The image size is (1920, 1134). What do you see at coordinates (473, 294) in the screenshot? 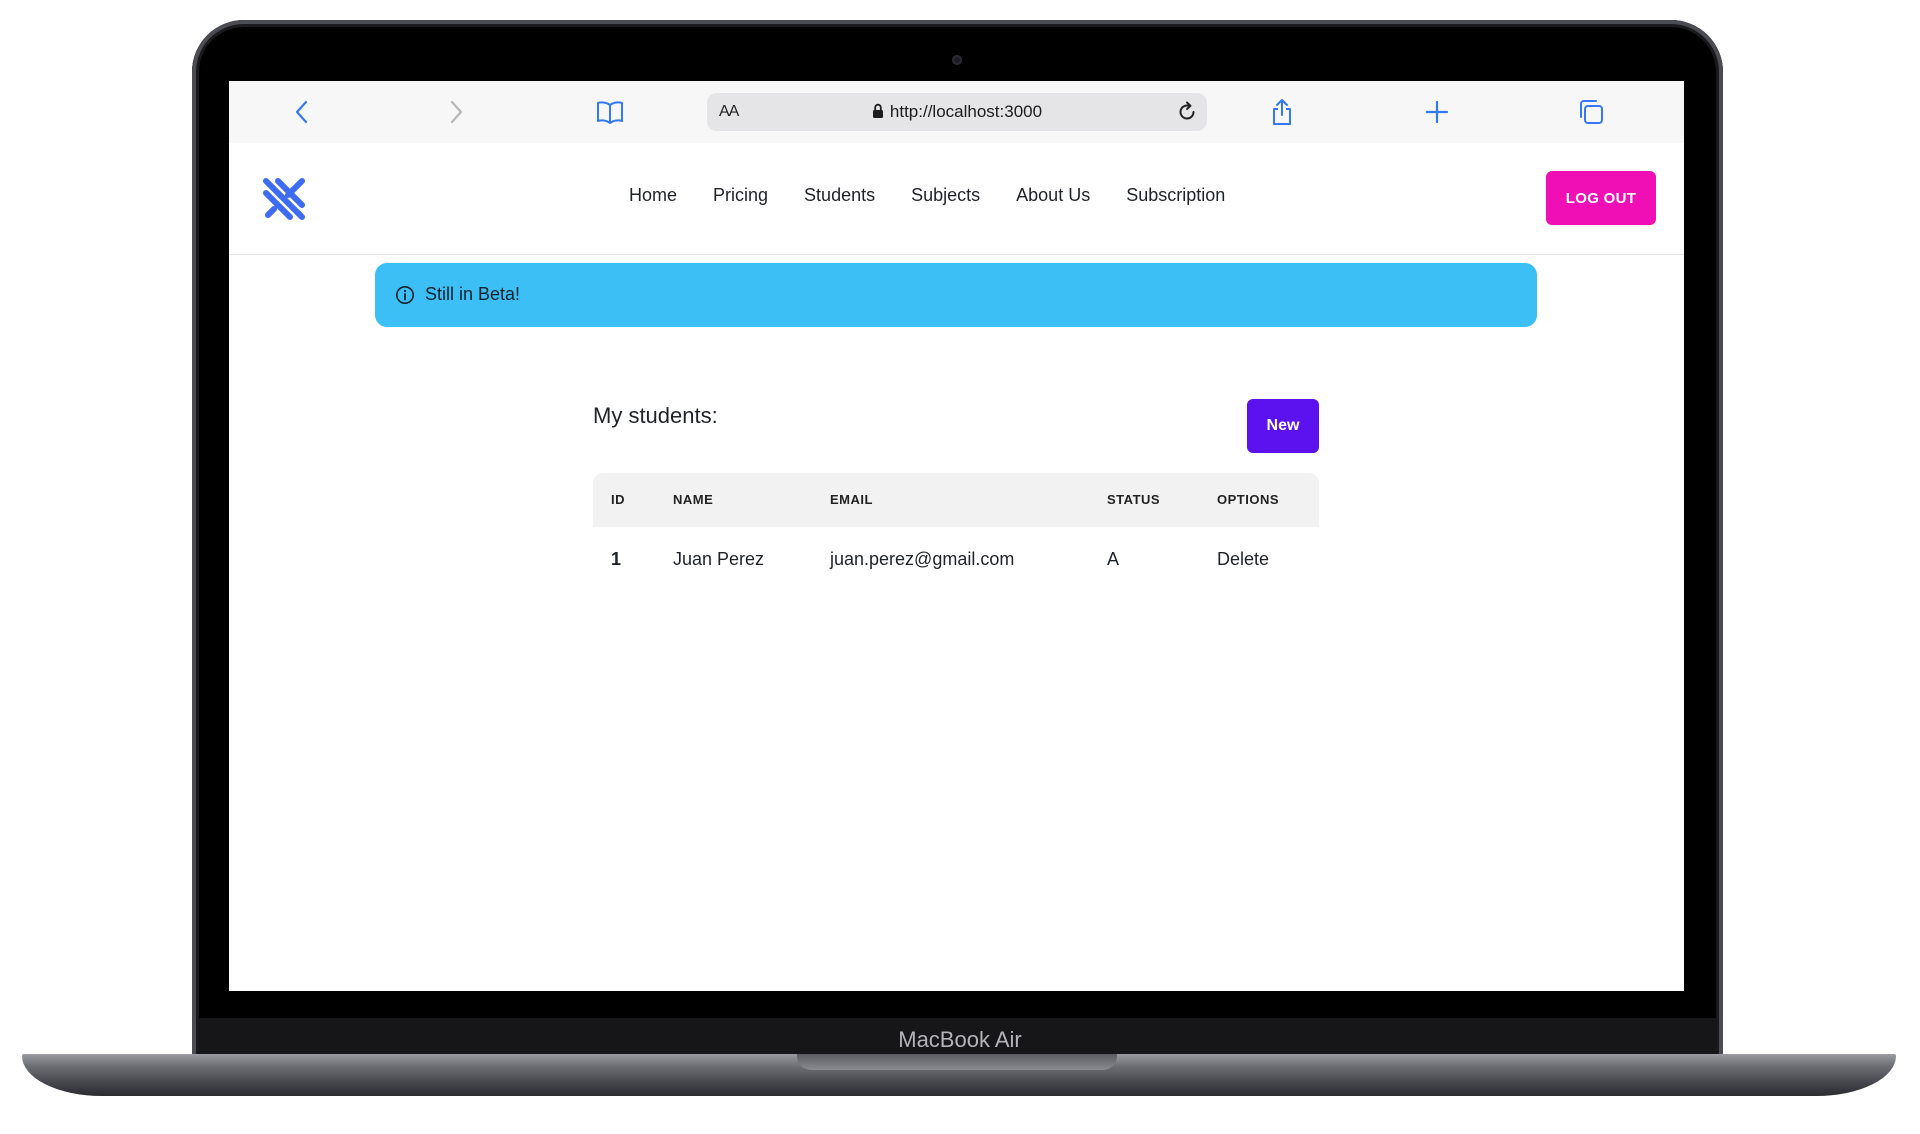
I see `alert-text: Still in Beta!` at bounding box center [473, 294].